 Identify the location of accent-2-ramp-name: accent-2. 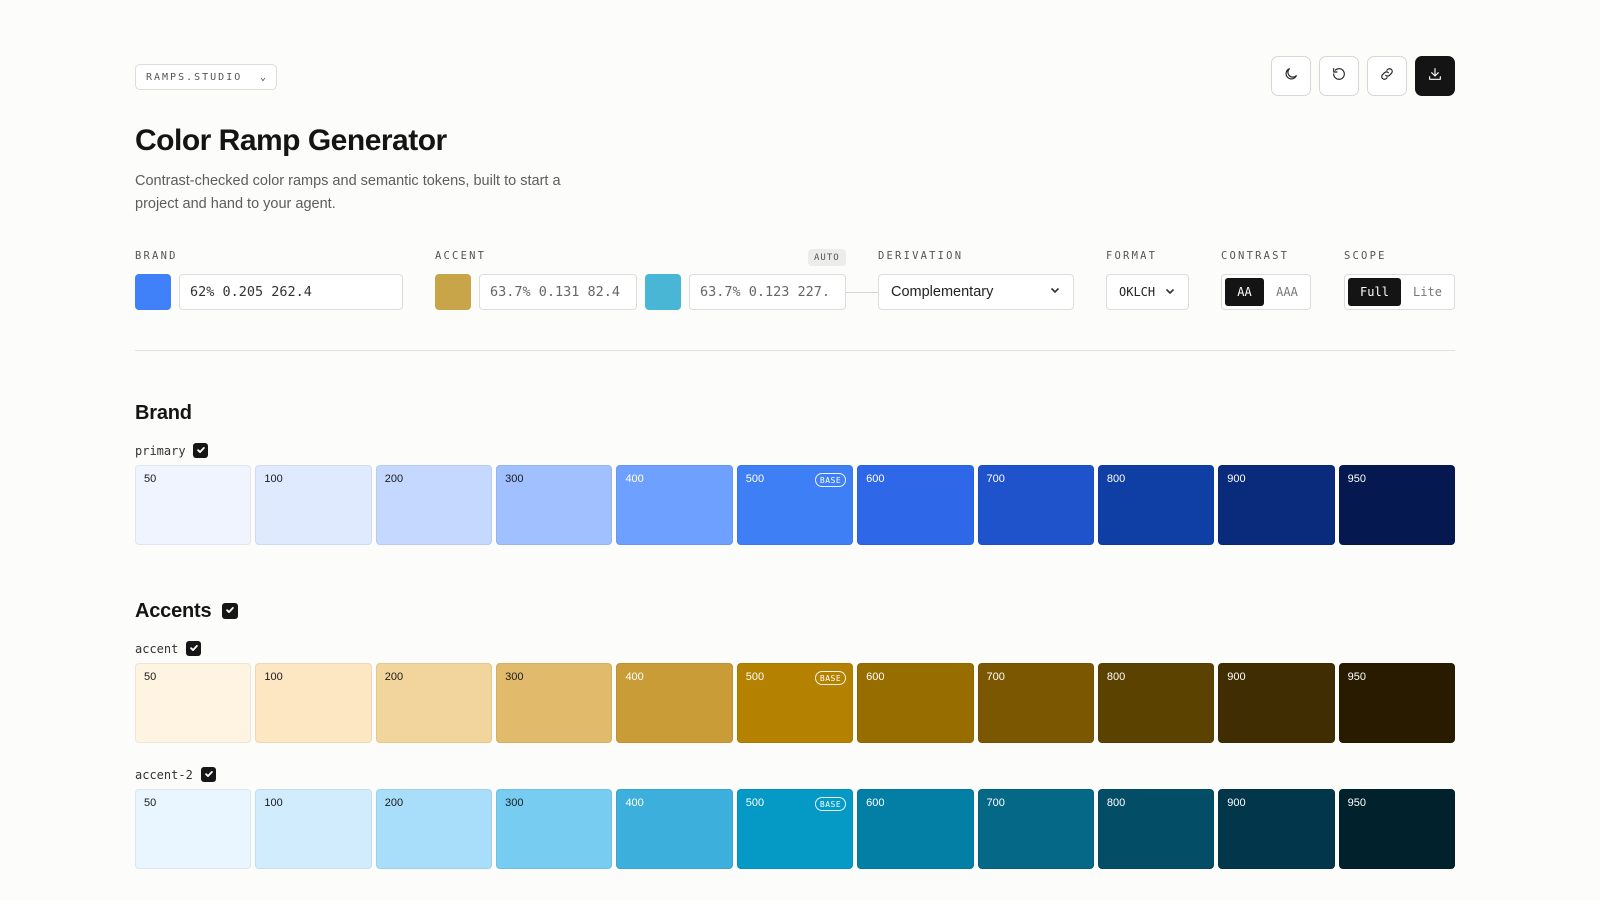
(164, 775).